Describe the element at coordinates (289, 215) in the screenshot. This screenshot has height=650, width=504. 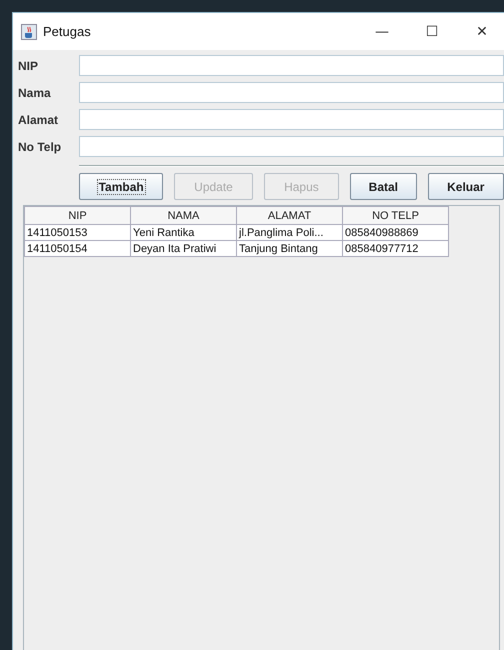
I see `column-header: ALAMAT` at that location.